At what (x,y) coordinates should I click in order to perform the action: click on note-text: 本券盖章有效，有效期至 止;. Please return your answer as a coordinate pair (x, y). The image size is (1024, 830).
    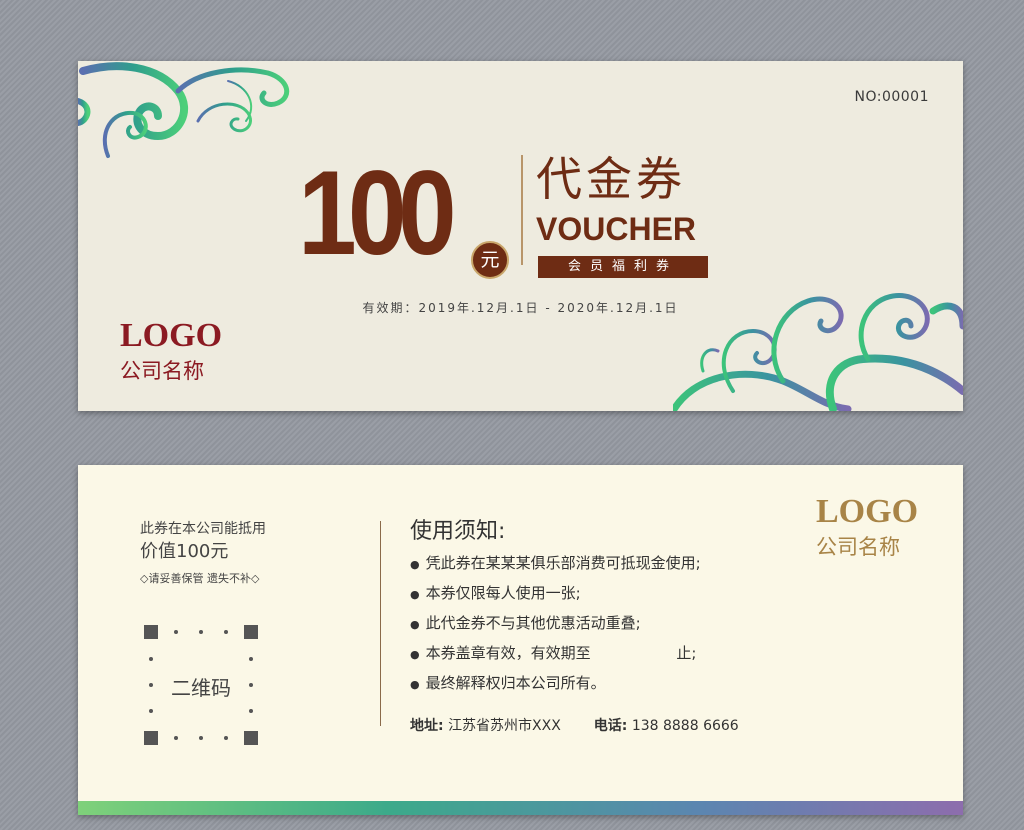
    Looking at the image, I should click on (561, 653).